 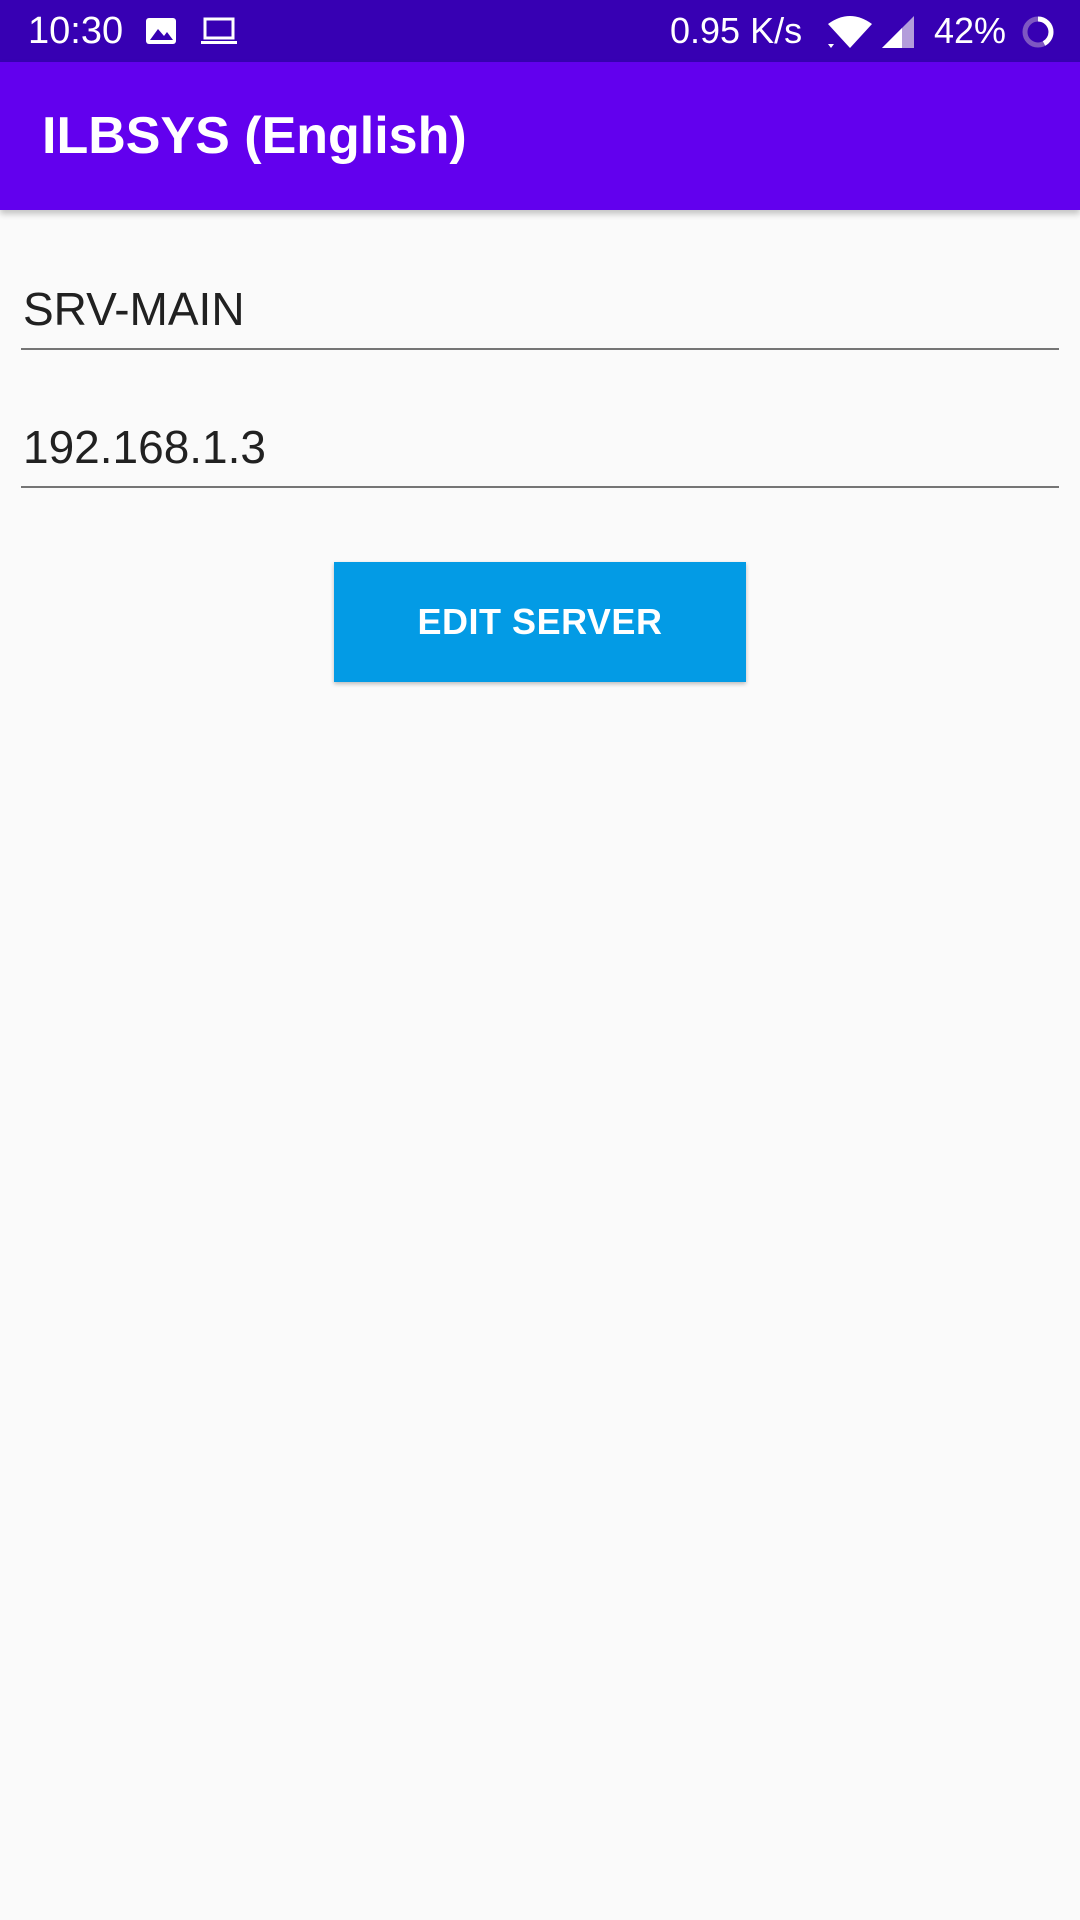 I want to click on laptop-icon, so click(x=219, y=31).